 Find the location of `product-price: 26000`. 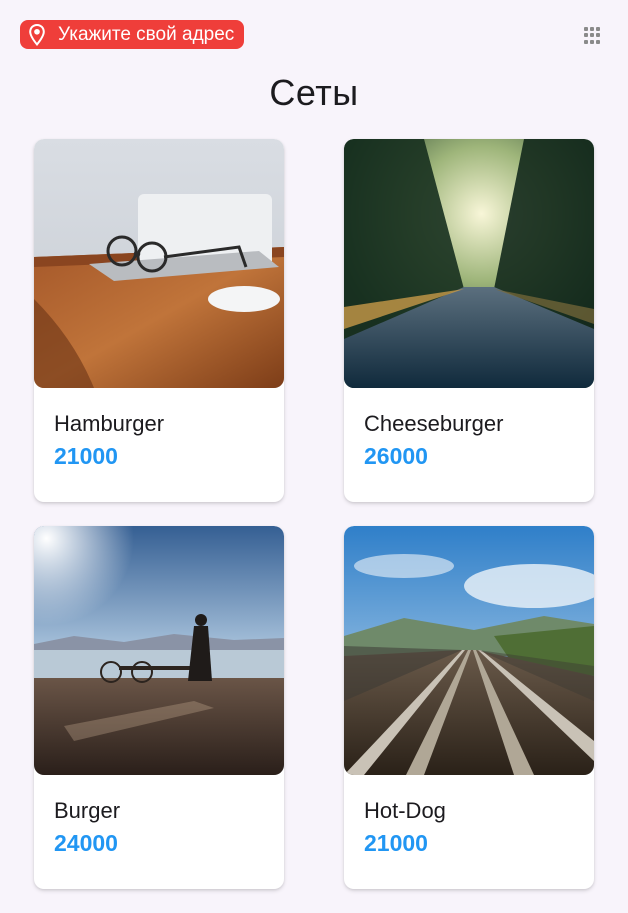

product-price: 26000 is located at coordinates (396, 456).